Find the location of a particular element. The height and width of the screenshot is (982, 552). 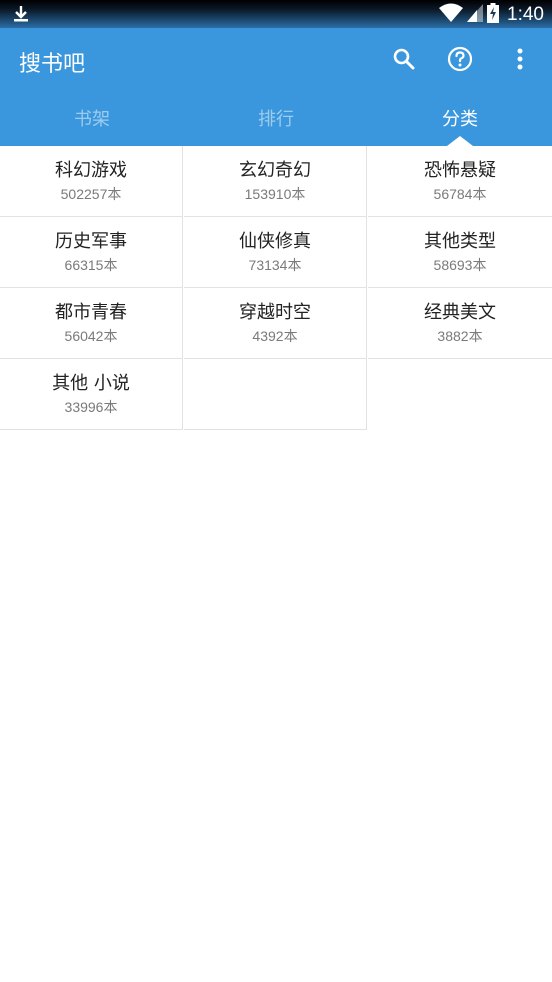

tab-bar: 书架 排行 分类 is located at coordinates (276, 124).